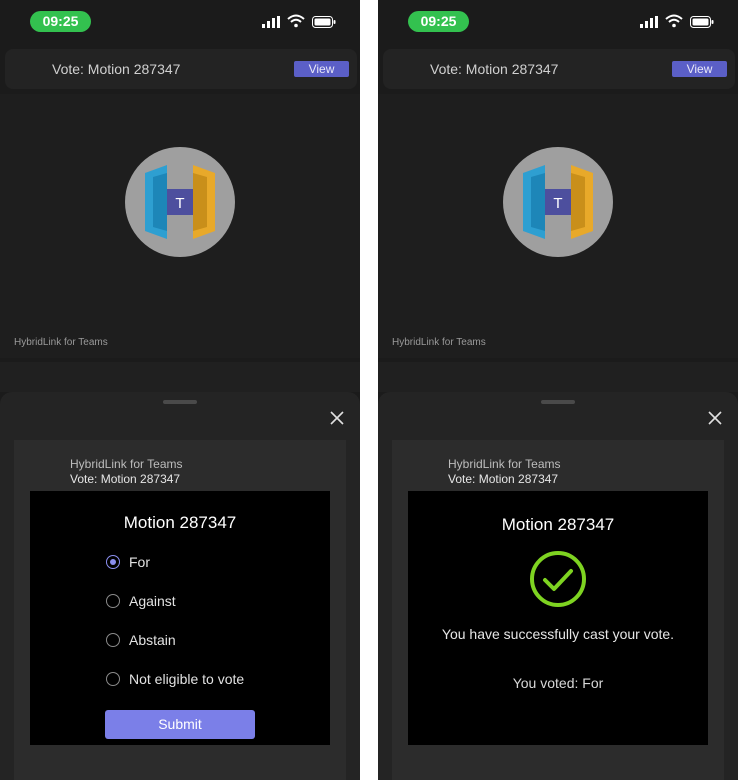  What do you see at coordinates (558, 634) in the screenshot?
I see `success-message: You have successfully cast your vote.` at bounding box center [558, 634].